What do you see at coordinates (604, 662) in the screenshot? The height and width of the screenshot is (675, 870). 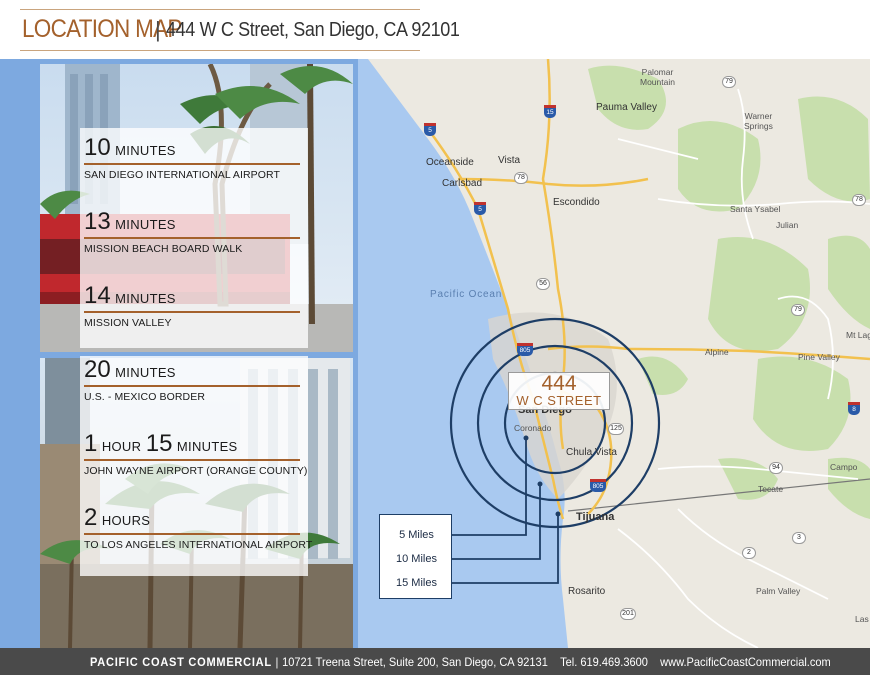 I see `footer-phone: Tel. 619.469.3600` at bounding box center [604, 662].